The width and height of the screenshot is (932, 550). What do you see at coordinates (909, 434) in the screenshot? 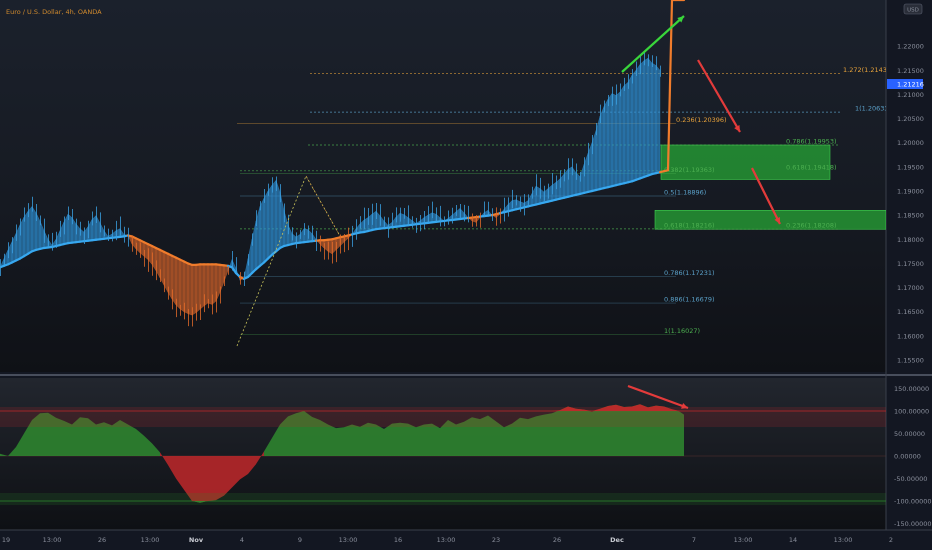
I see `osc-axis-tick: 50.00000` at bounding box center [909, 434].